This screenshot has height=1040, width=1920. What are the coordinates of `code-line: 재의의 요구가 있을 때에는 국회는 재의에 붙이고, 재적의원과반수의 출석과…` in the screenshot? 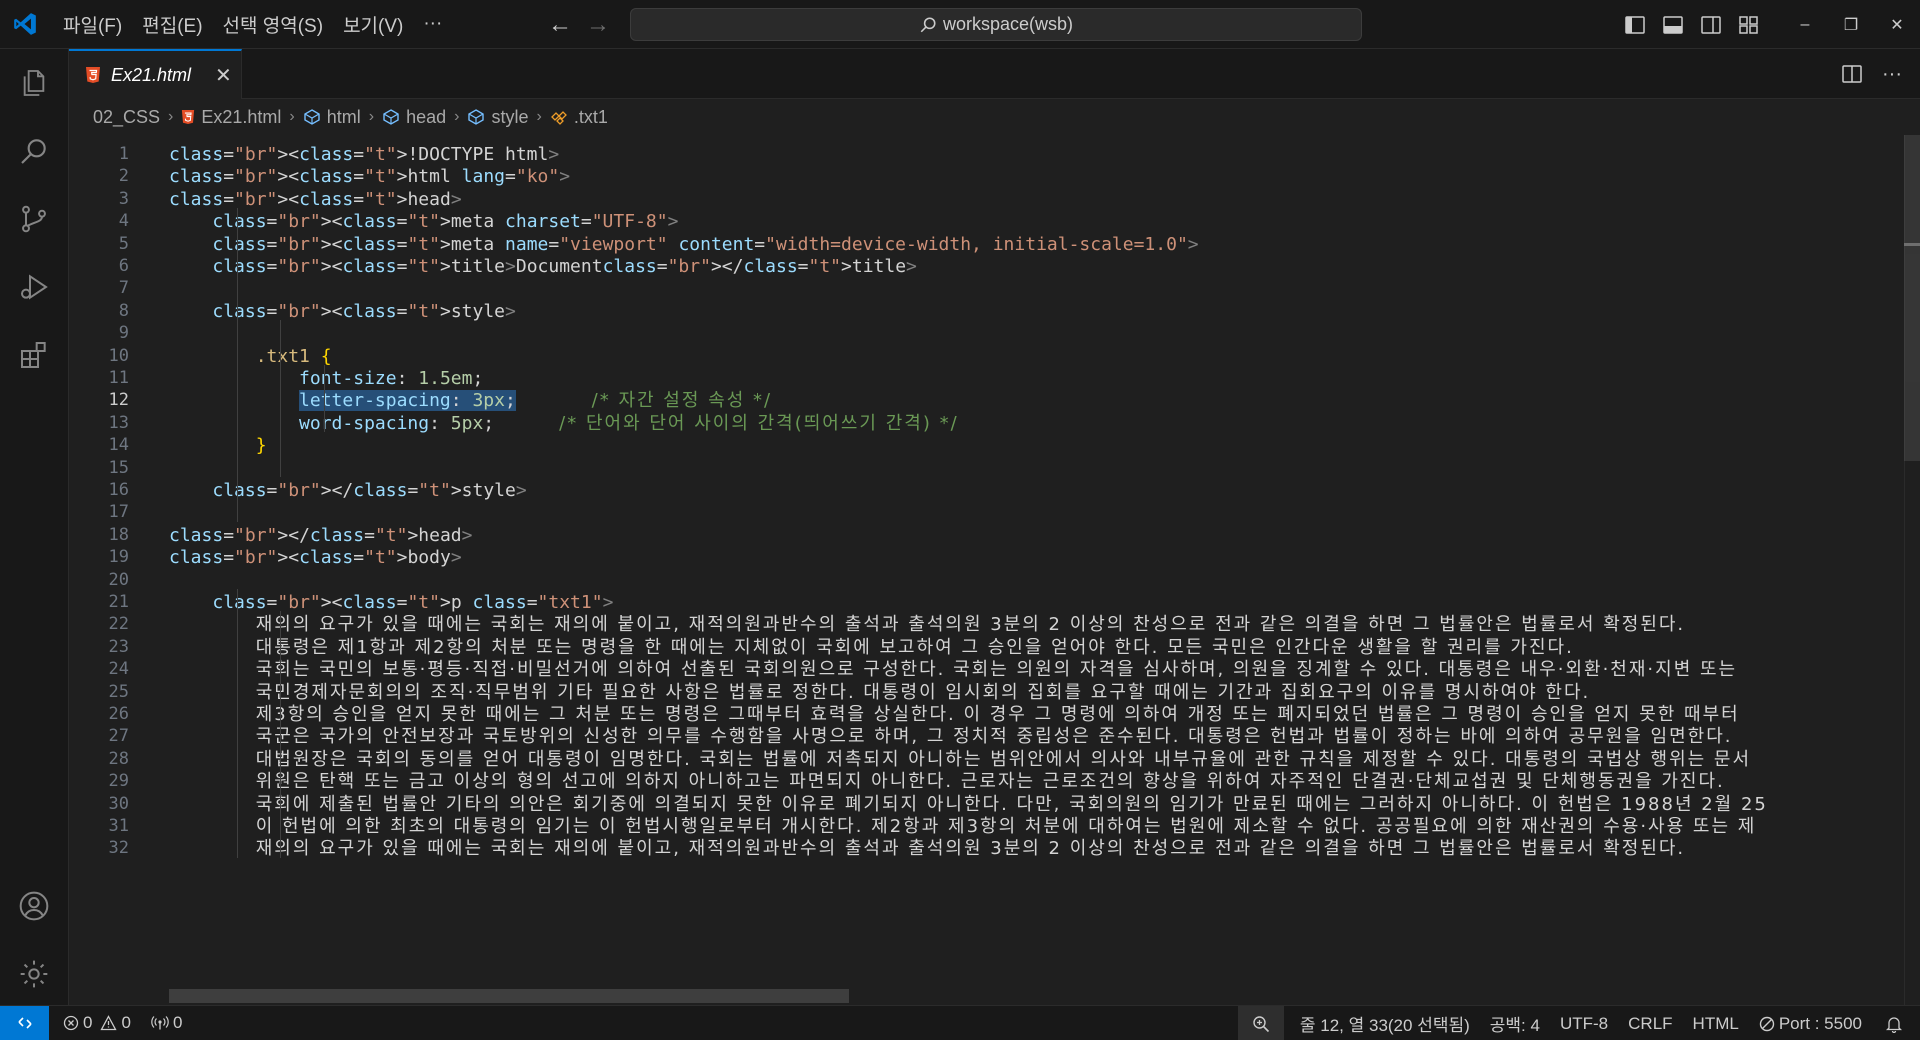 It's located at (927, 849).